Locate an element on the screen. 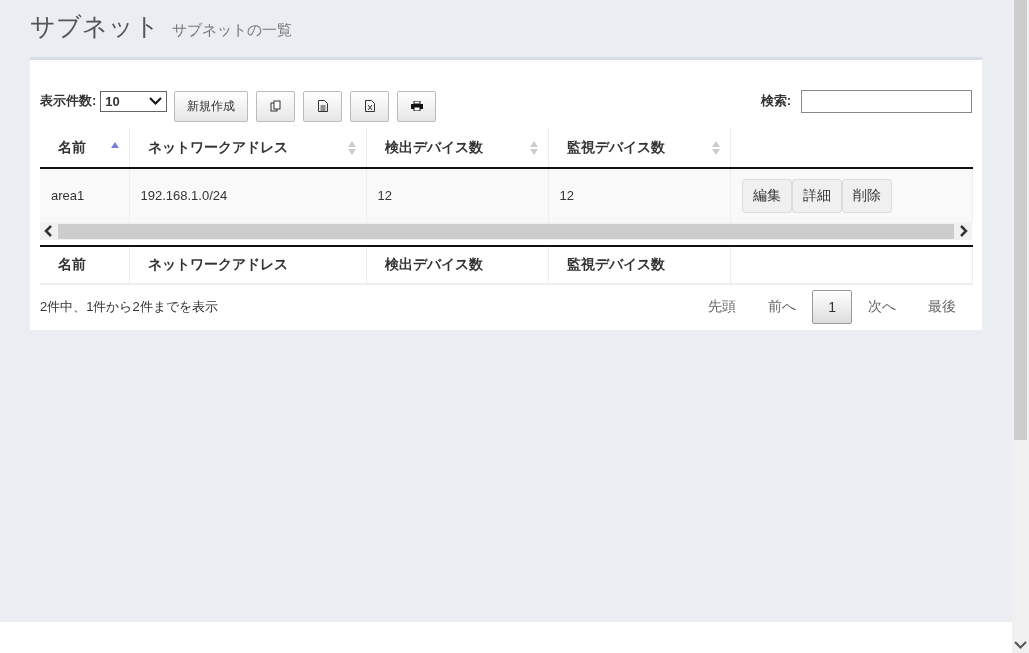  spreadsheet-icon is located at coordinates (369, 106).